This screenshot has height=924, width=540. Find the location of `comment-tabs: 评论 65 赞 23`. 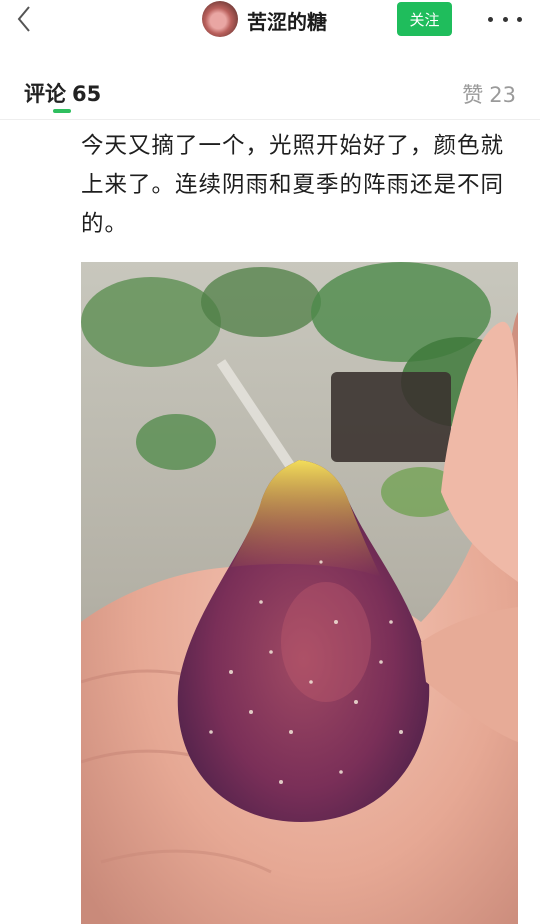

comment-tabs: 评论 65 赞 23 is located at coordinates (270, 96).